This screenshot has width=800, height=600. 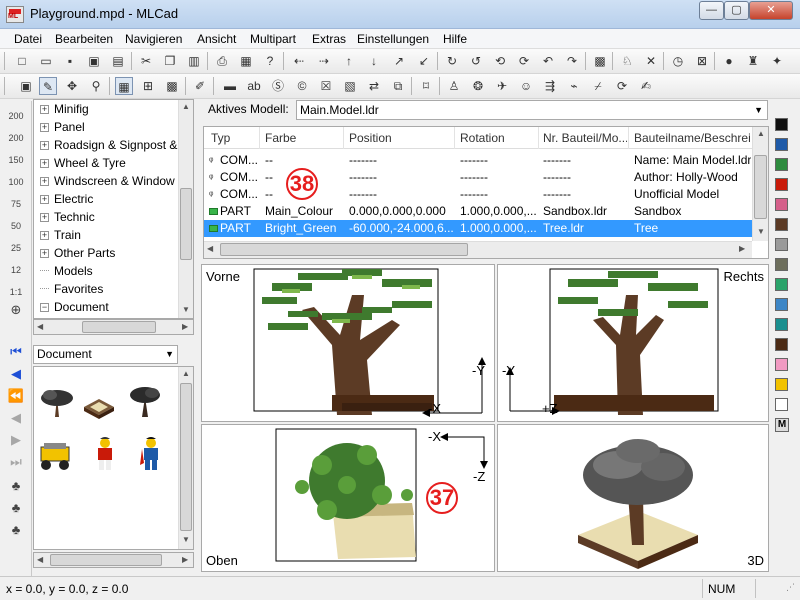 I want to click on zoom-150-icon: 150, so click(x=16, y=160).